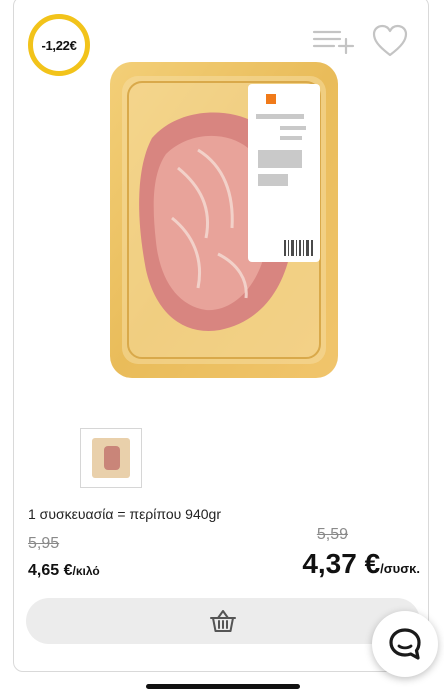  I want to click on chat-button, so click(405, 644).